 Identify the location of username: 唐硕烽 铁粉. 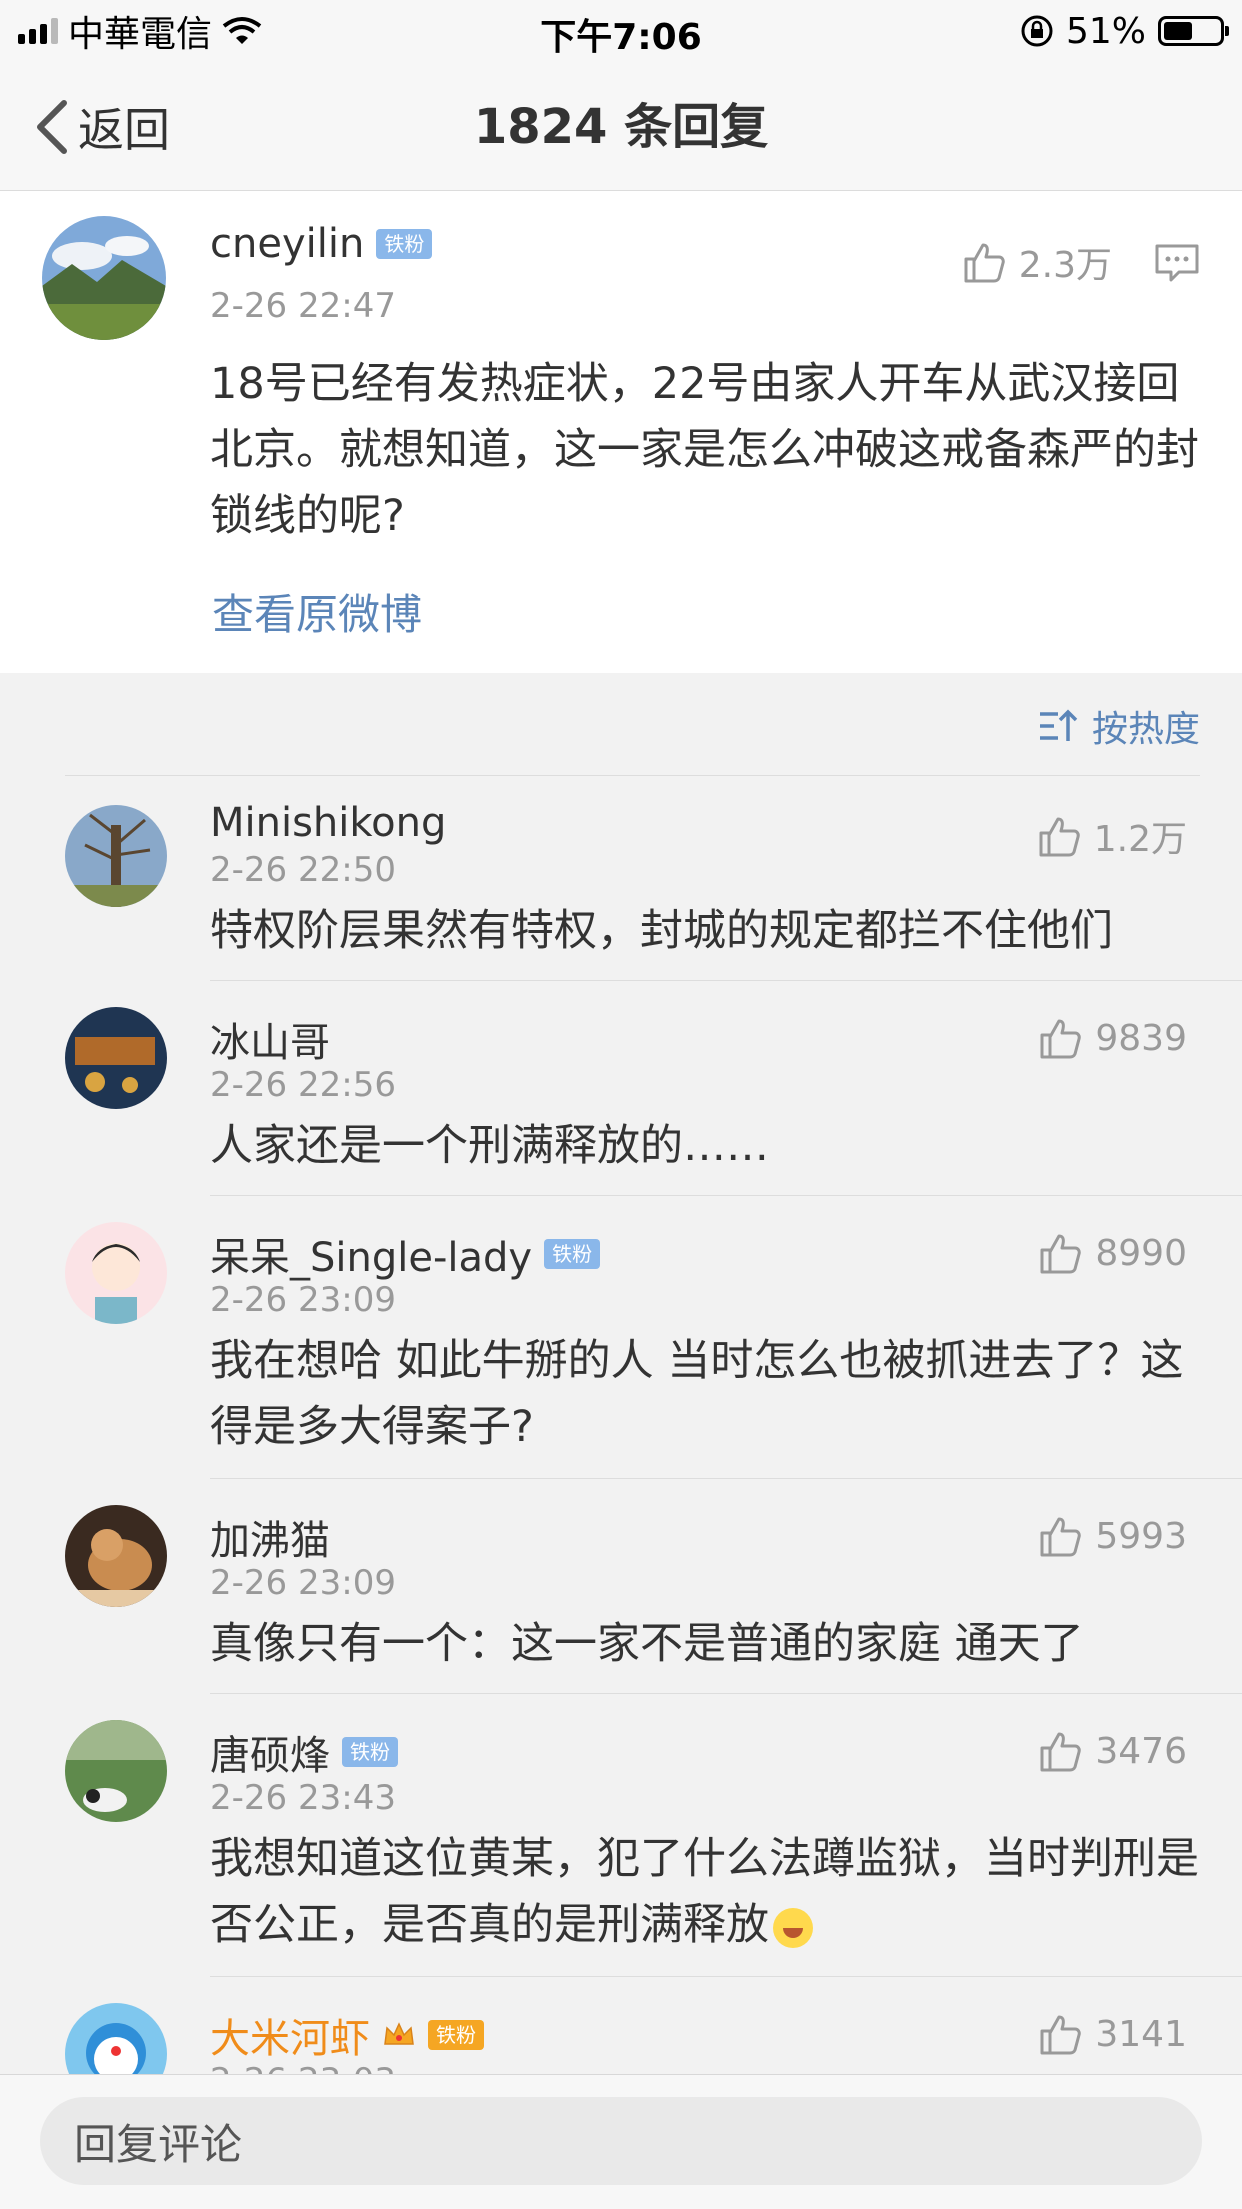
(304, 1752).